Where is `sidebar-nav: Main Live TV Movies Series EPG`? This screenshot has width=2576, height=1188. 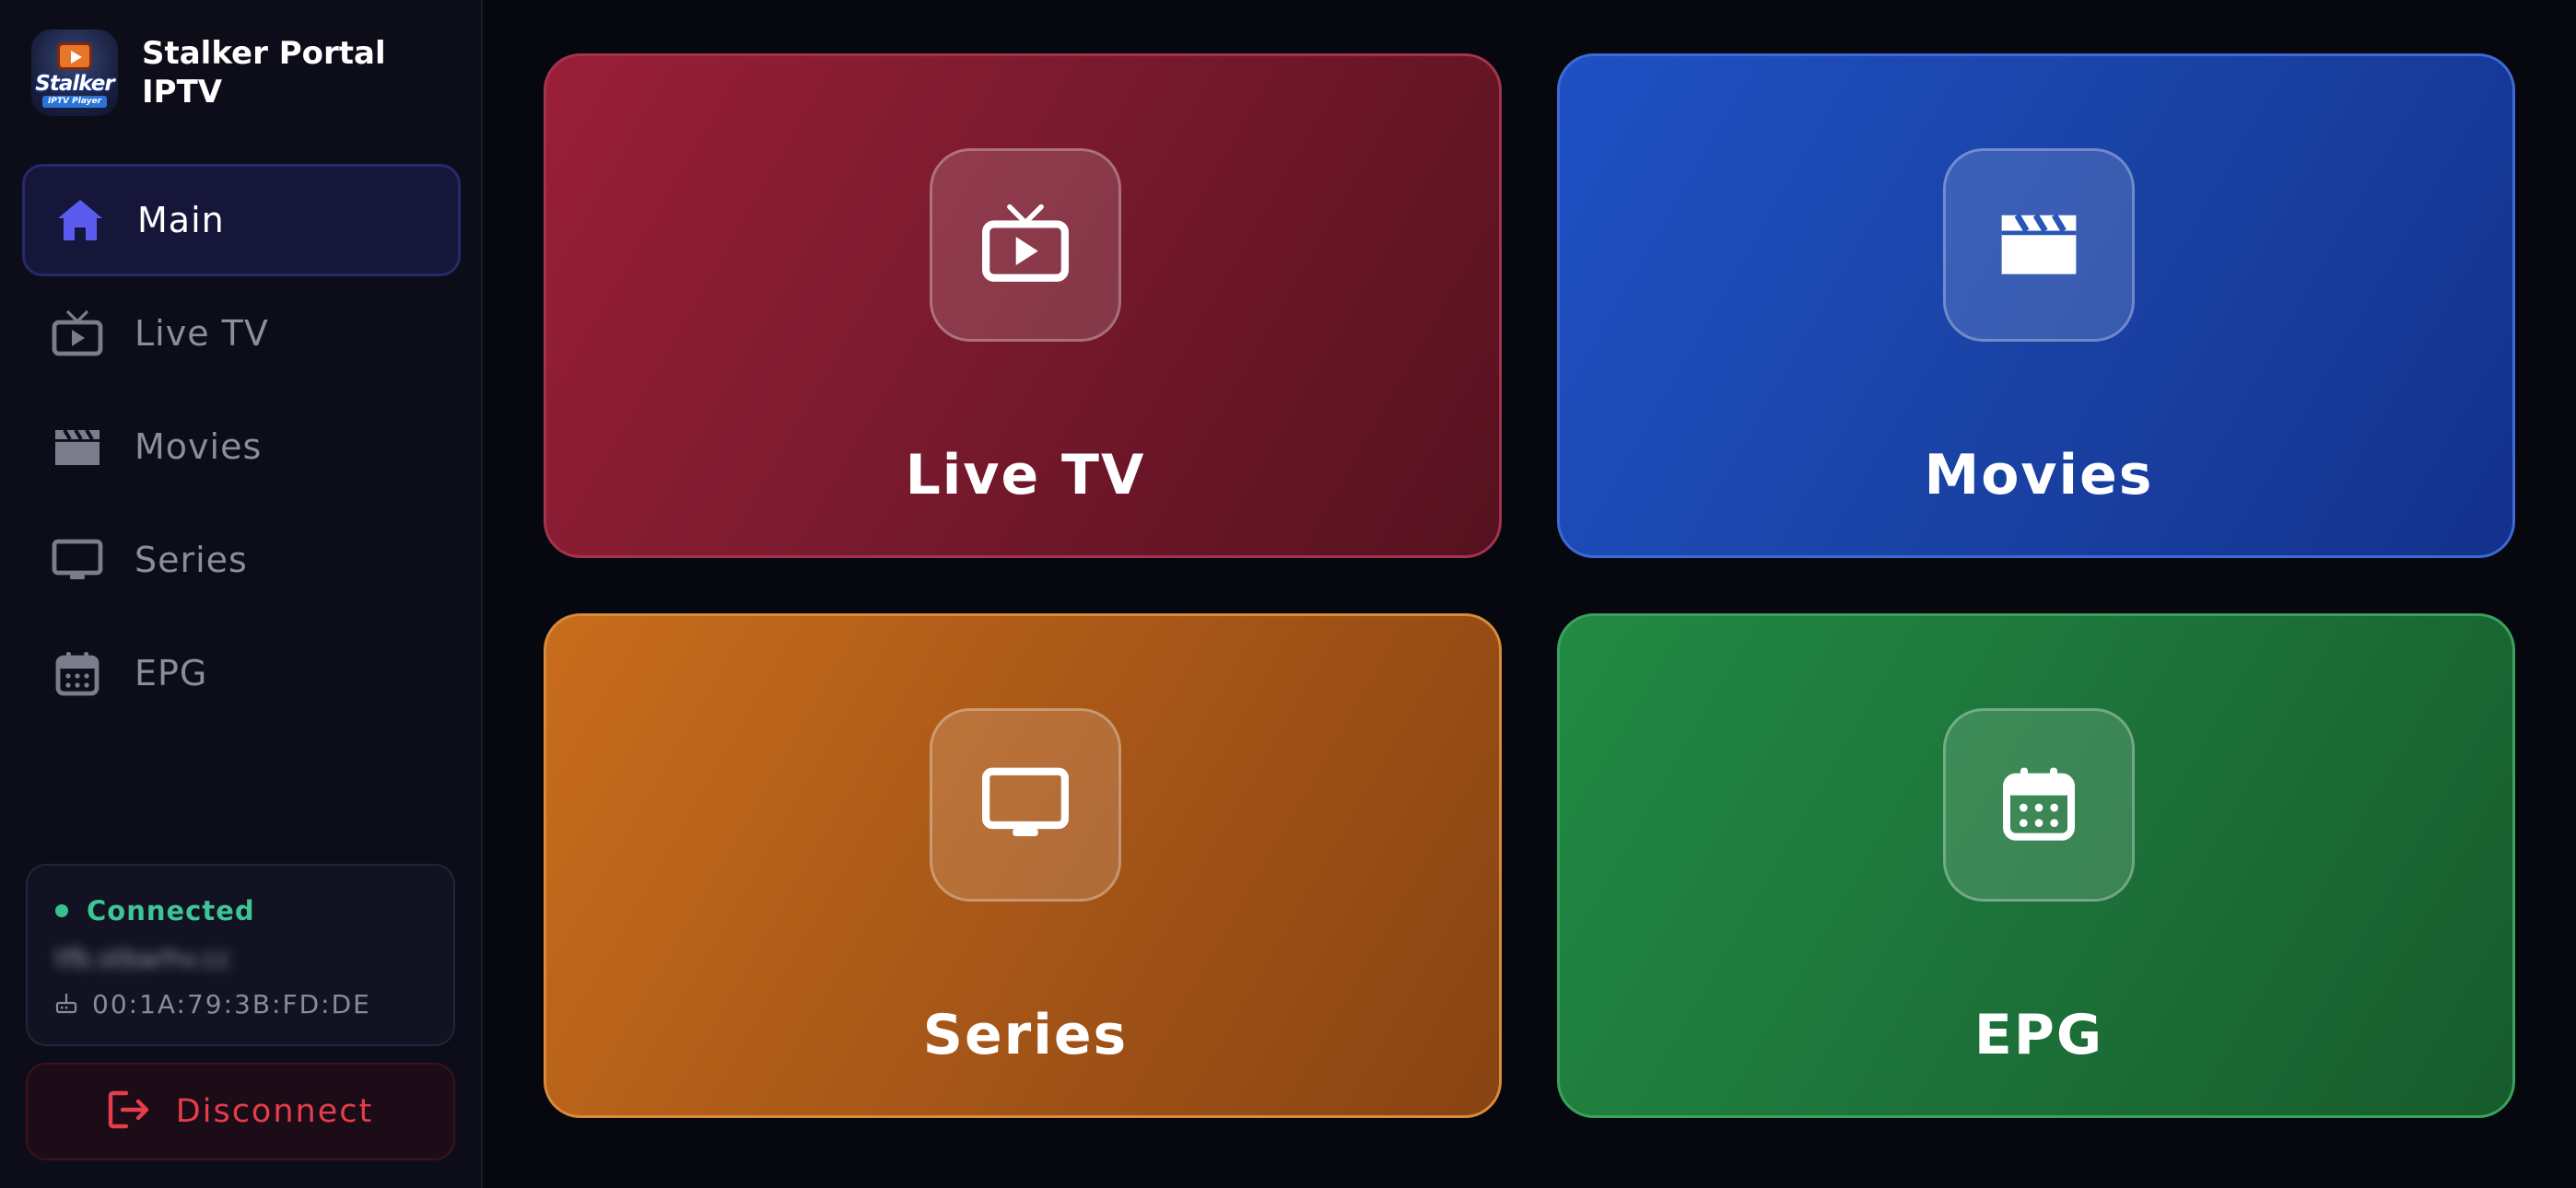
sidebar-nav: Main Live TV Movies Series EPG is located at coordinates (241, 446).